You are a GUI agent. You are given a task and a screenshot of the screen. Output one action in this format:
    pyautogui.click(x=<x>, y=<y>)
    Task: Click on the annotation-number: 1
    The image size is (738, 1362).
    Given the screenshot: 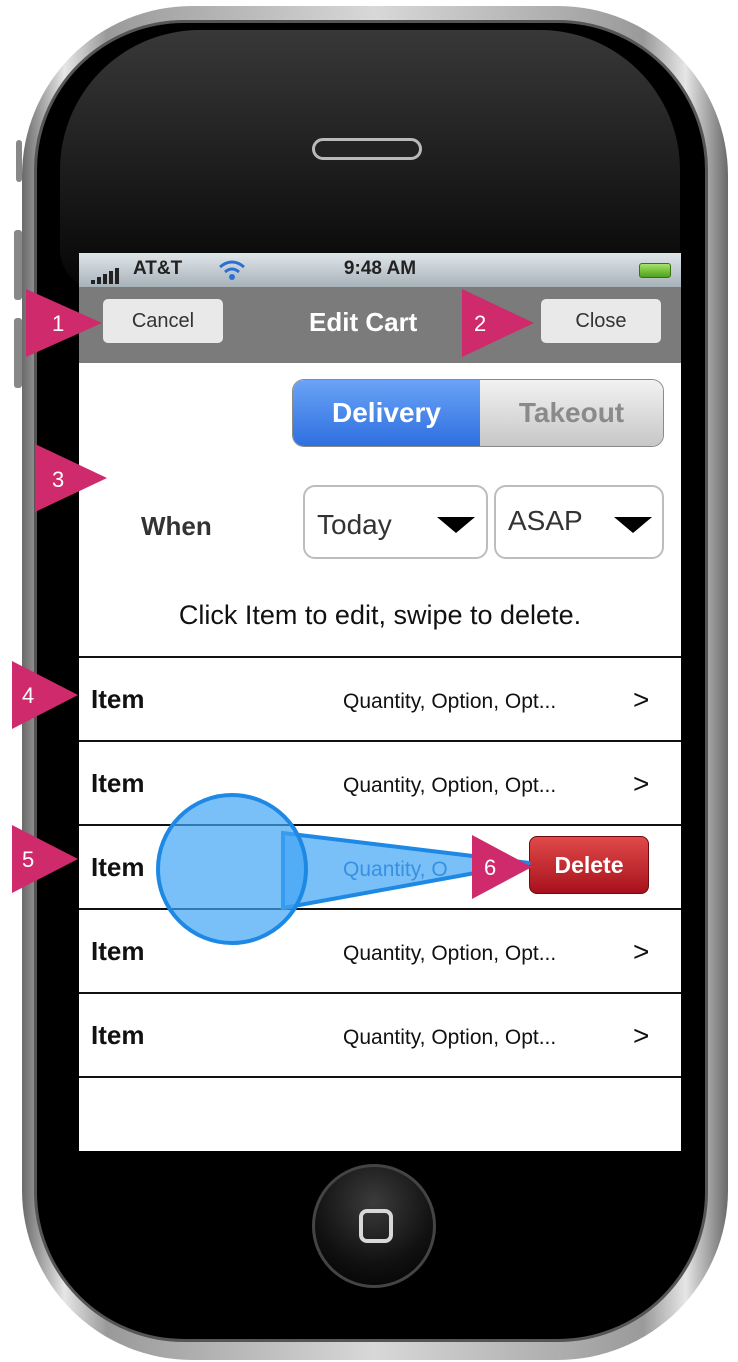 What is the action you would take?
    pyautogui.click(x=58, y=323)
    